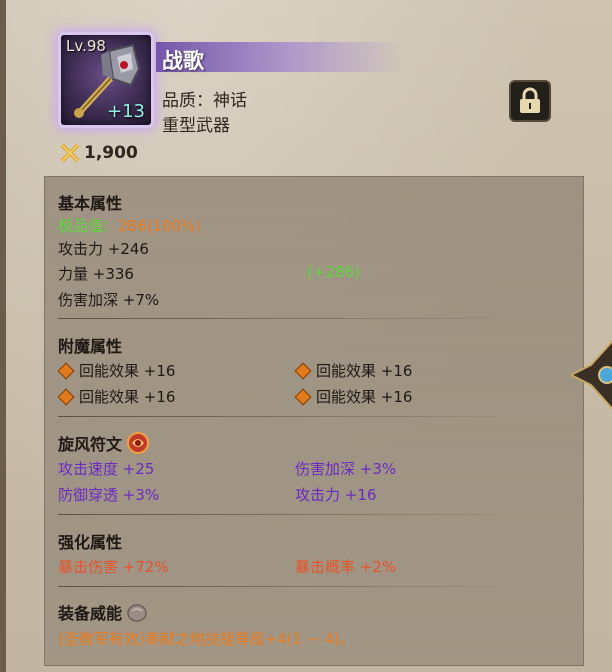 The image size is (612, 672). What do you see at coordinates (111, 153) in the screenshot?
I see `price-value: 1,900` at bounding box center [111, 153].